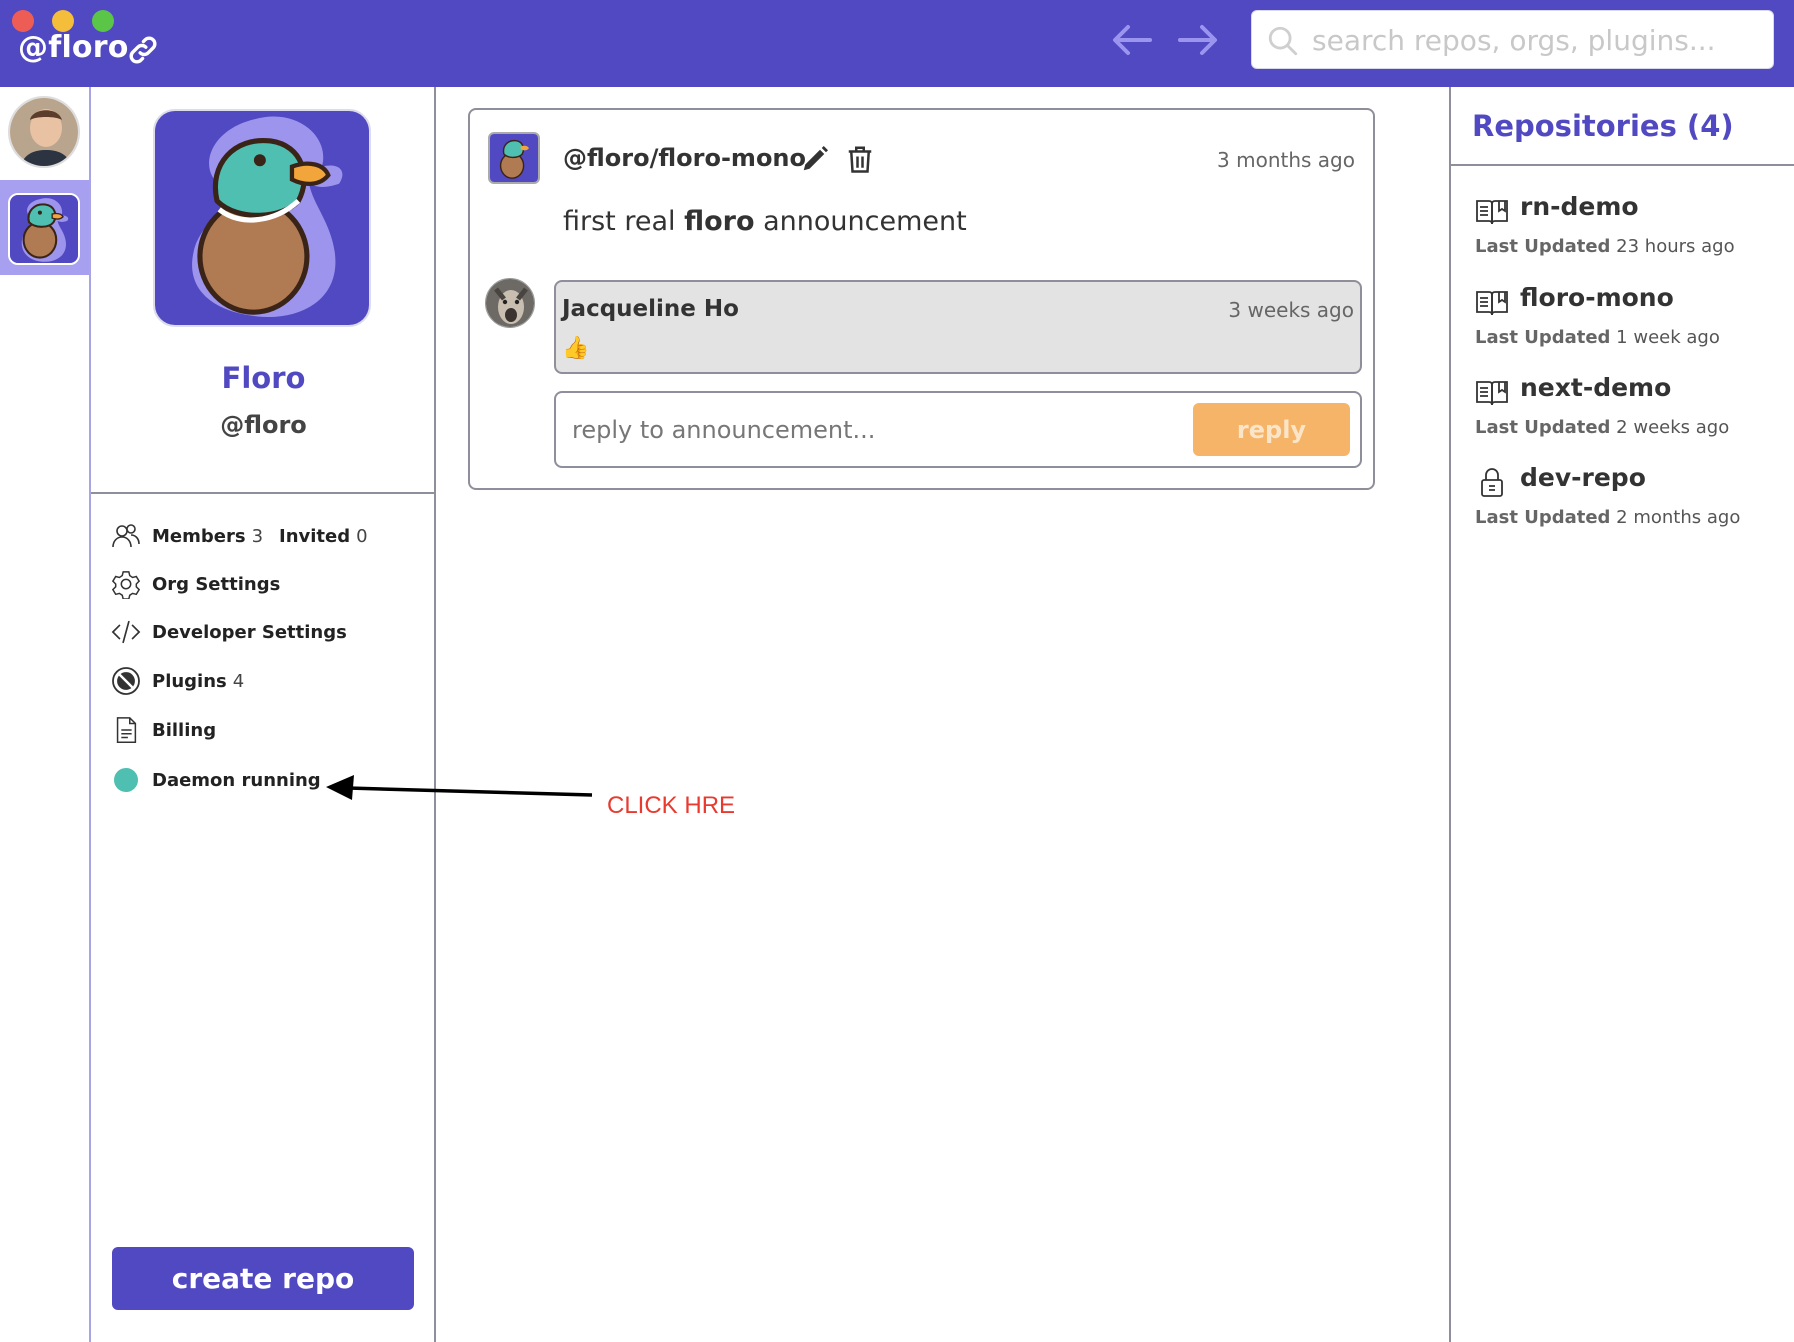 The image size is (1794, 1342). I want to click on repositories-divider, so click(1622, 165).